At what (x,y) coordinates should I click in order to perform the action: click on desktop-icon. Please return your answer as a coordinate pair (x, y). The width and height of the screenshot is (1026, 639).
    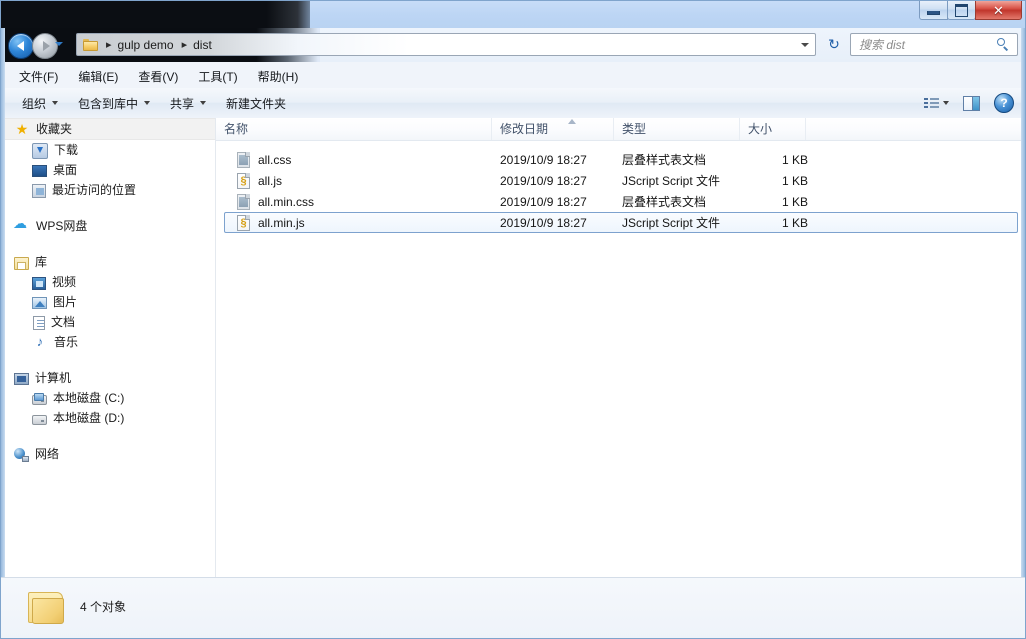
    Looking at the image, I should click on (39, 171).